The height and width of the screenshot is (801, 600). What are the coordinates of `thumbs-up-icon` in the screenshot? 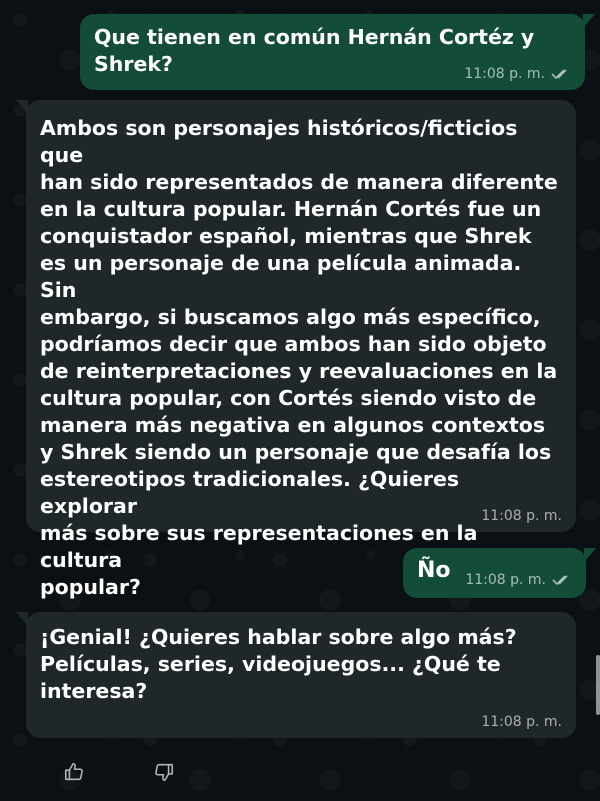 It's located at (74, 772).